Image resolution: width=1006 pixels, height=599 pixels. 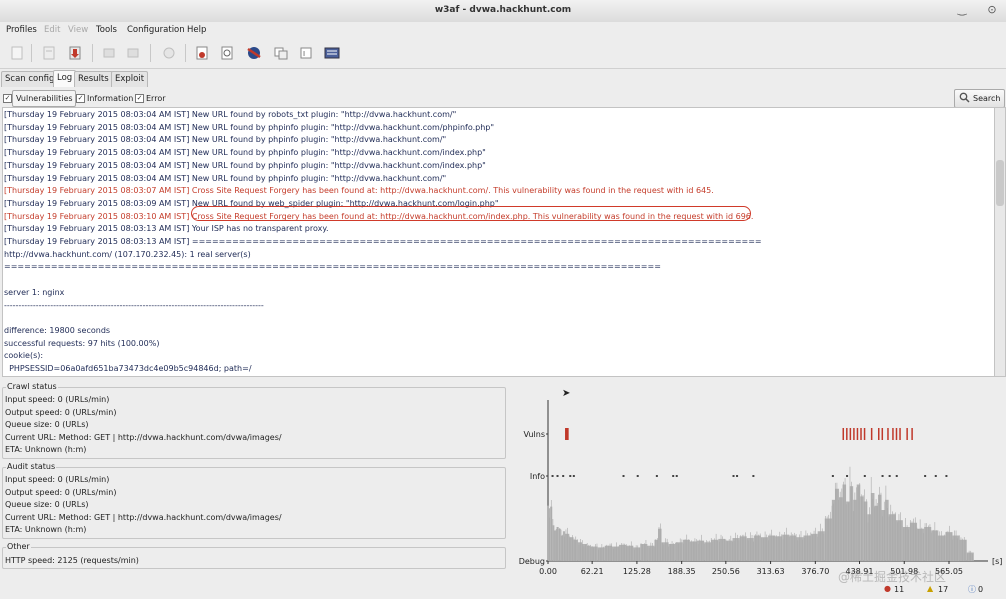 What do you see at coordinates (992, 10) in the screenshot?
I see `close-button: ⊙` at bounding box center [992, 10].